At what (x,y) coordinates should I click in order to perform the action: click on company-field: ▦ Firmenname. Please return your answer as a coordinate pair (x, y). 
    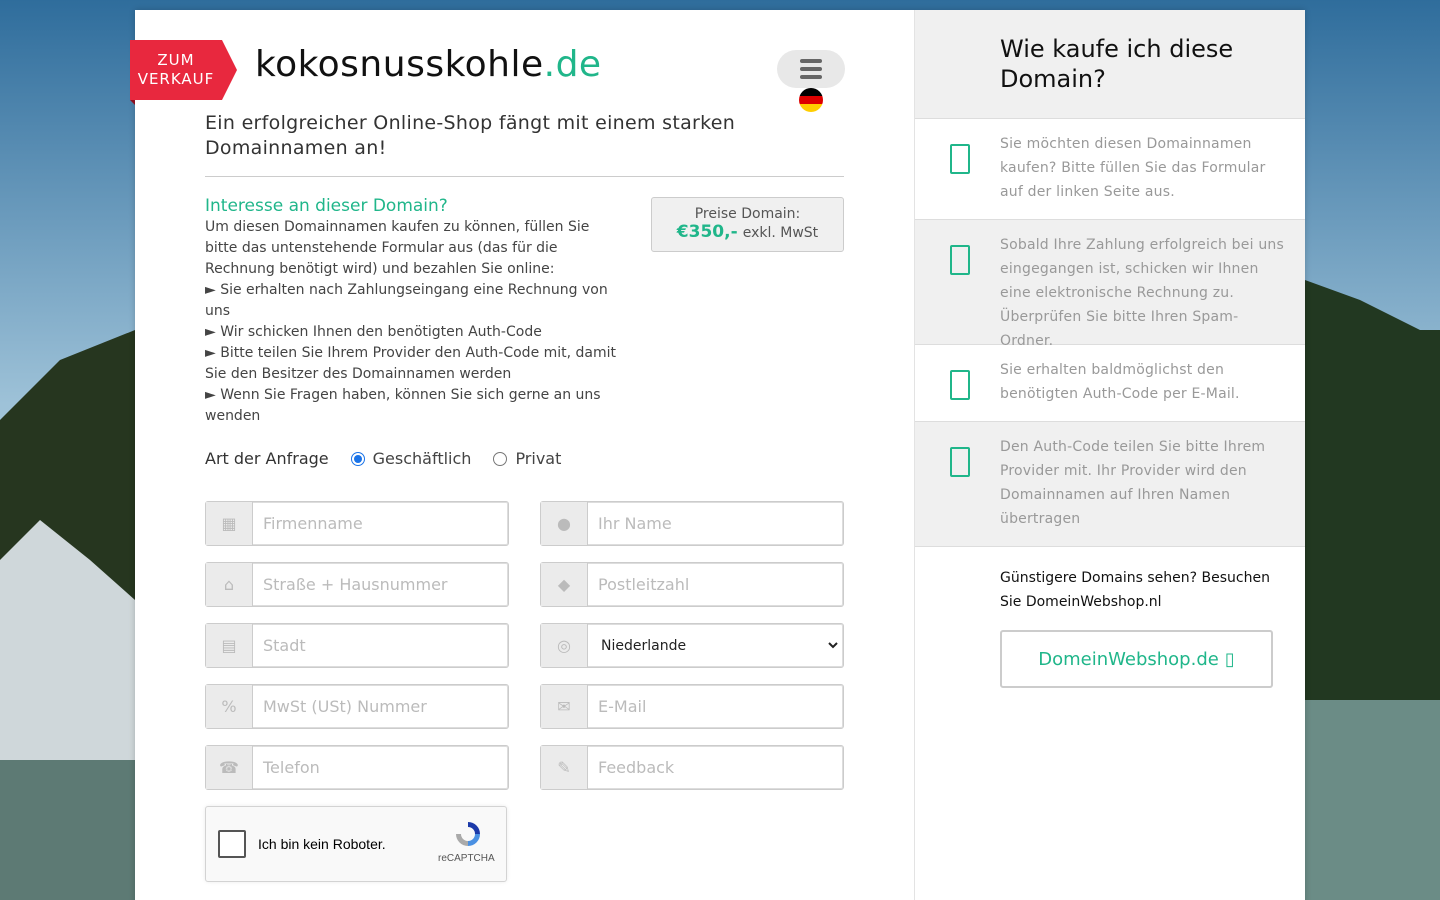
    Looking at the image, I should click on (357, 523).